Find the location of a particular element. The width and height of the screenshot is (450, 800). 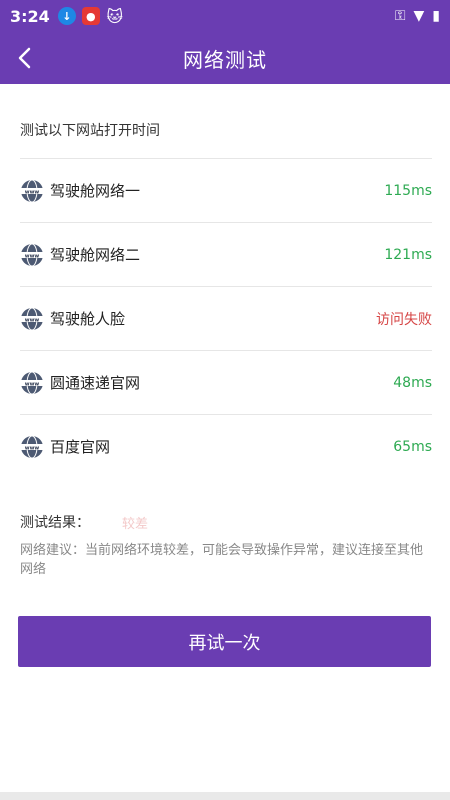

back-button is located at coordinates (24, 58).